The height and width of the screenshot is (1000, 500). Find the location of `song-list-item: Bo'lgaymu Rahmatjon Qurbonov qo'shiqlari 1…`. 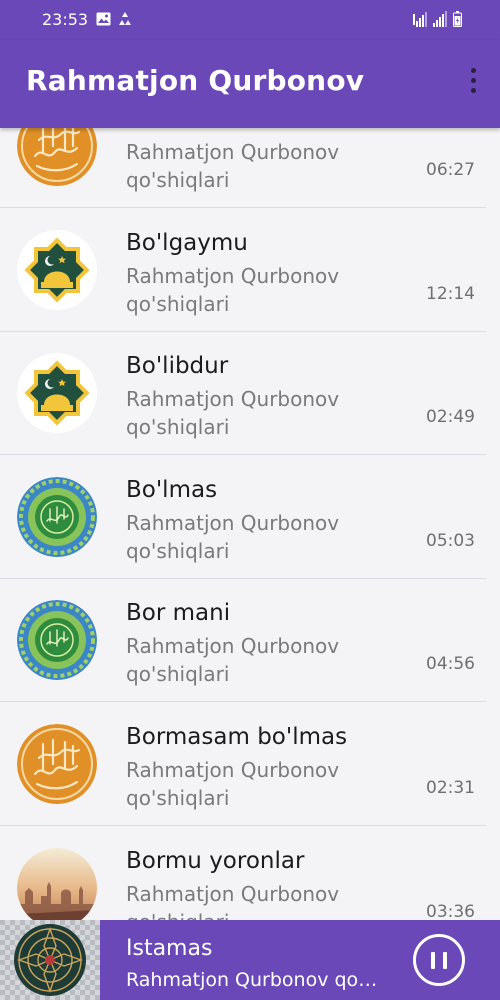

song-list-item: Bo'lgaymu Rahmatjon Qurbonov qo'shiqlari 1… is located at coordinates (250, 270).